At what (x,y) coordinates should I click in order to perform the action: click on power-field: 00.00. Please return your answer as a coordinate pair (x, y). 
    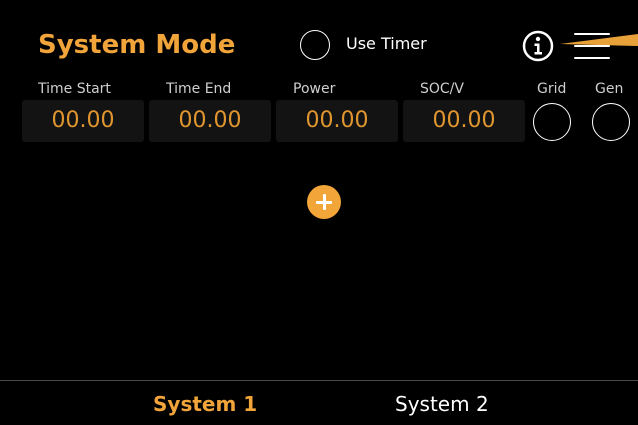
    Looking at the image, I should click on (337, 121).